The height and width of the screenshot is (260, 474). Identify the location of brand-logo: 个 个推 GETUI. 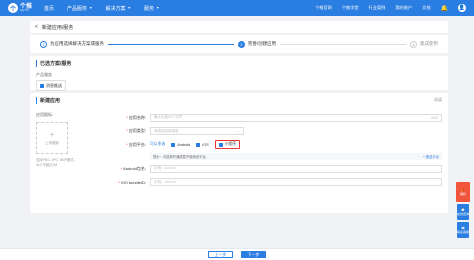
(20, 8).